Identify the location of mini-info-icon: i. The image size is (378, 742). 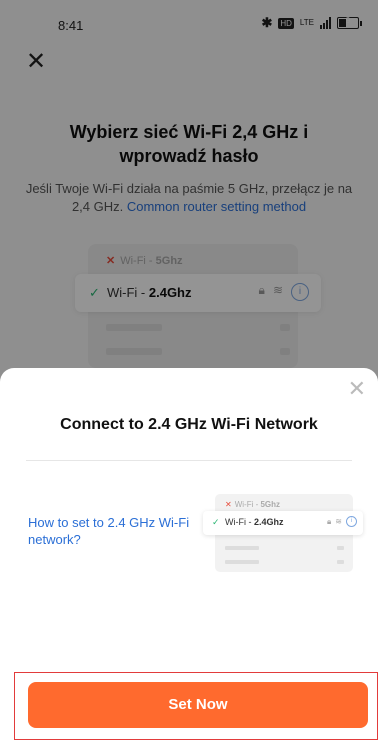
(351, 521).